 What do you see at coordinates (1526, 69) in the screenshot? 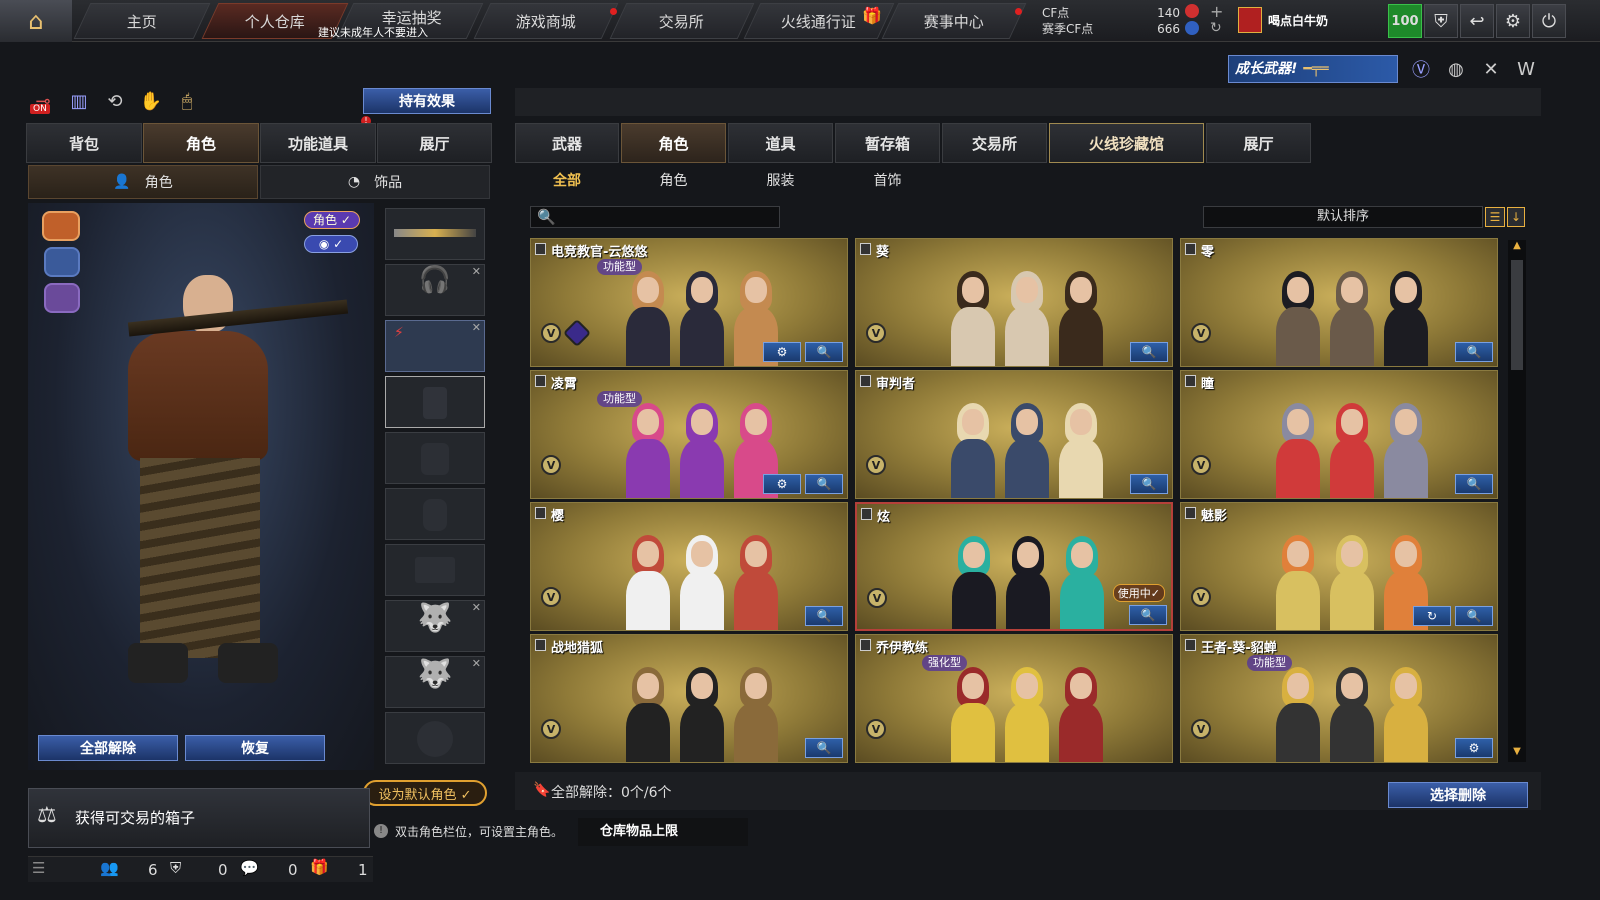
I see `w-emblem-icon: W` at bounding box center [1526, 69].